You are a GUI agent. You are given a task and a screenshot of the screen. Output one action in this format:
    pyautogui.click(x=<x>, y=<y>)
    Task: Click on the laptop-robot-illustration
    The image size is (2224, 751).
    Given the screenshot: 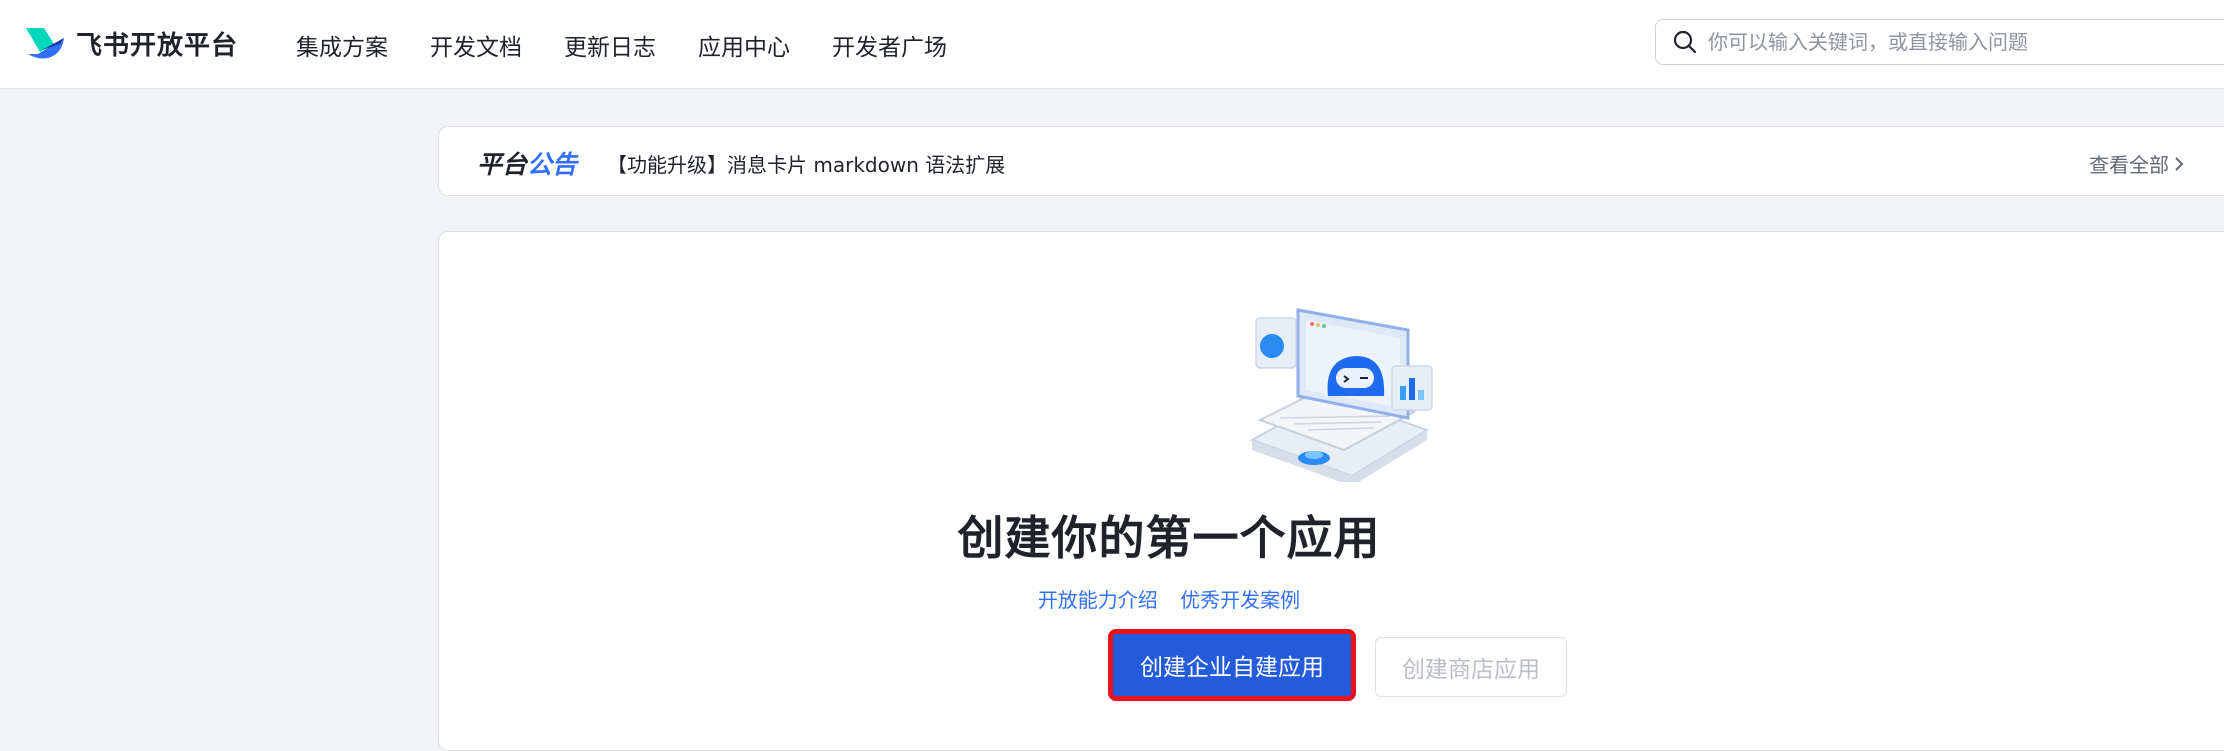 What is the action you would take?
    pyautogui.click(x=1341, y=395)
    